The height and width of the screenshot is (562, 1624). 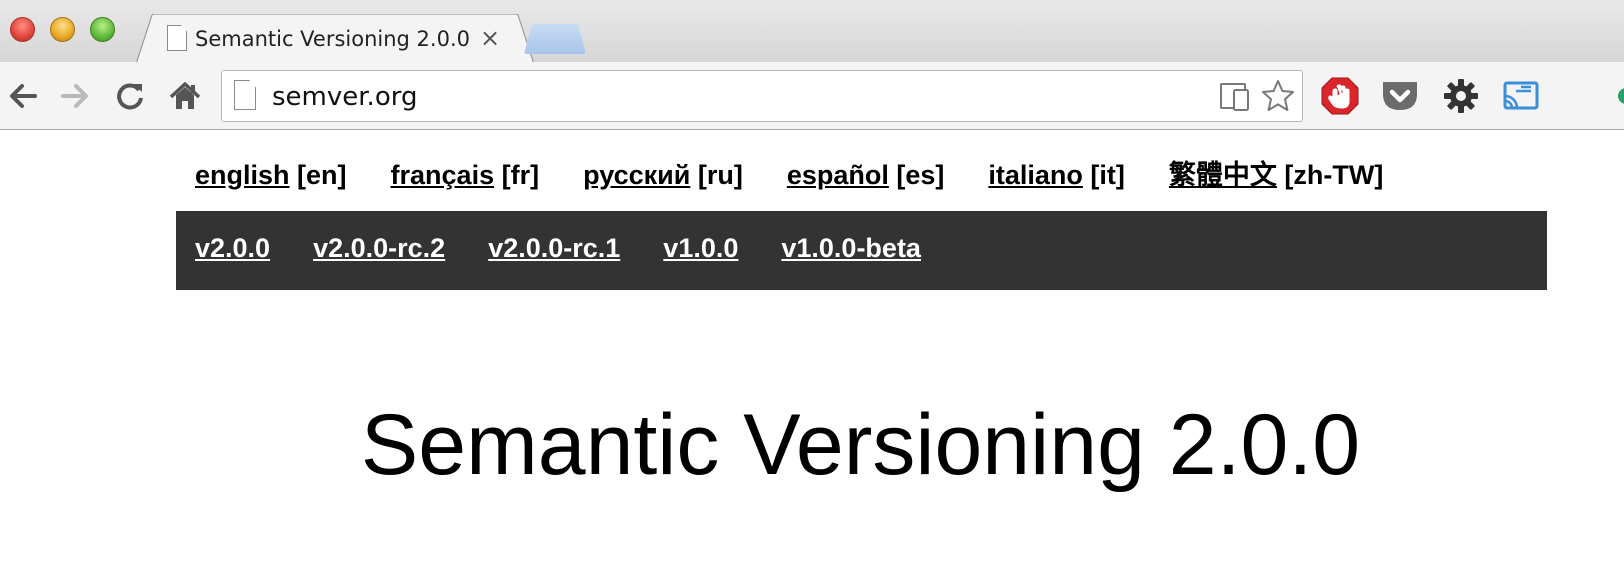 I want to click on language-item-es: español [es], so click(x=866, y=175).